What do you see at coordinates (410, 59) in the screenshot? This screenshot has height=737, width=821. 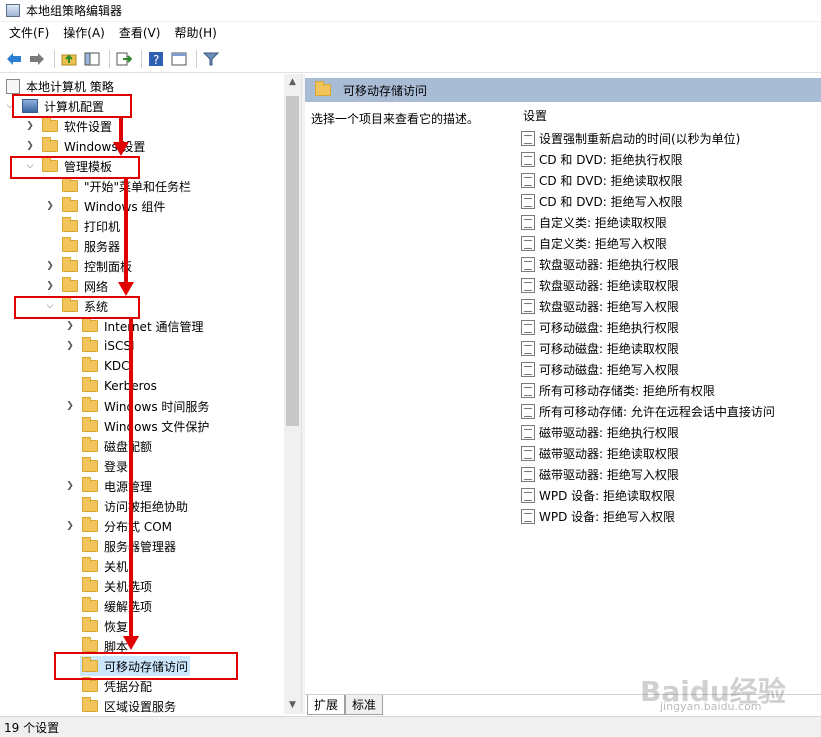 I see `toolbar: ?` at bounding box center [410, 59].